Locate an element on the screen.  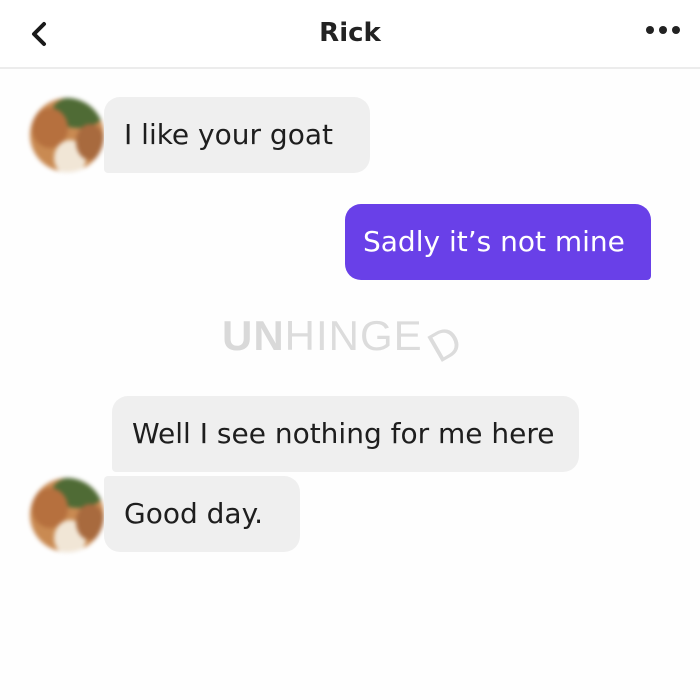
contact-name: Rick is located at coordinates (350, 33).